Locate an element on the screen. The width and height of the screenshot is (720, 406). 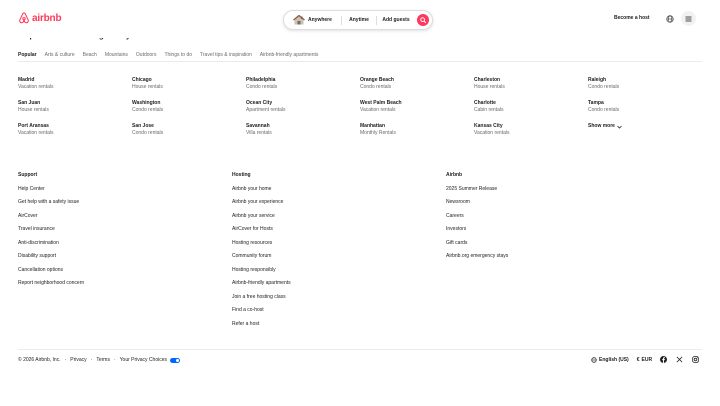
destination-link: West Palm Beach Vacation rentals is located at coordinates (417, 107).